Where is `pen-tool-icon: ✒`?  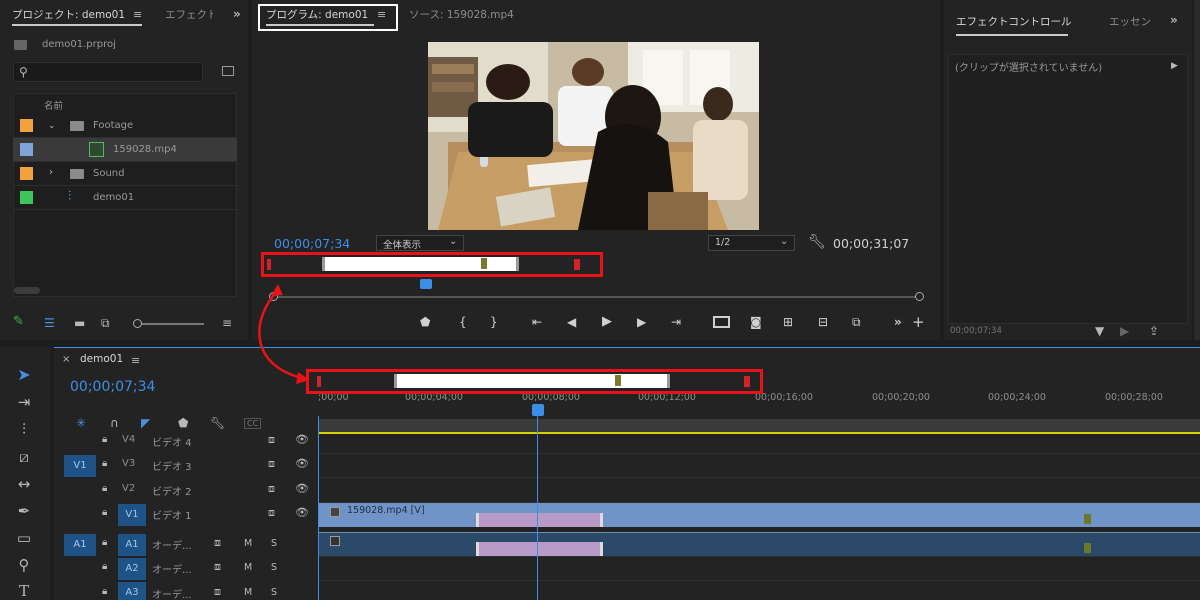
pen-tool-icon: ✒ is located at coordinates (24, 511).